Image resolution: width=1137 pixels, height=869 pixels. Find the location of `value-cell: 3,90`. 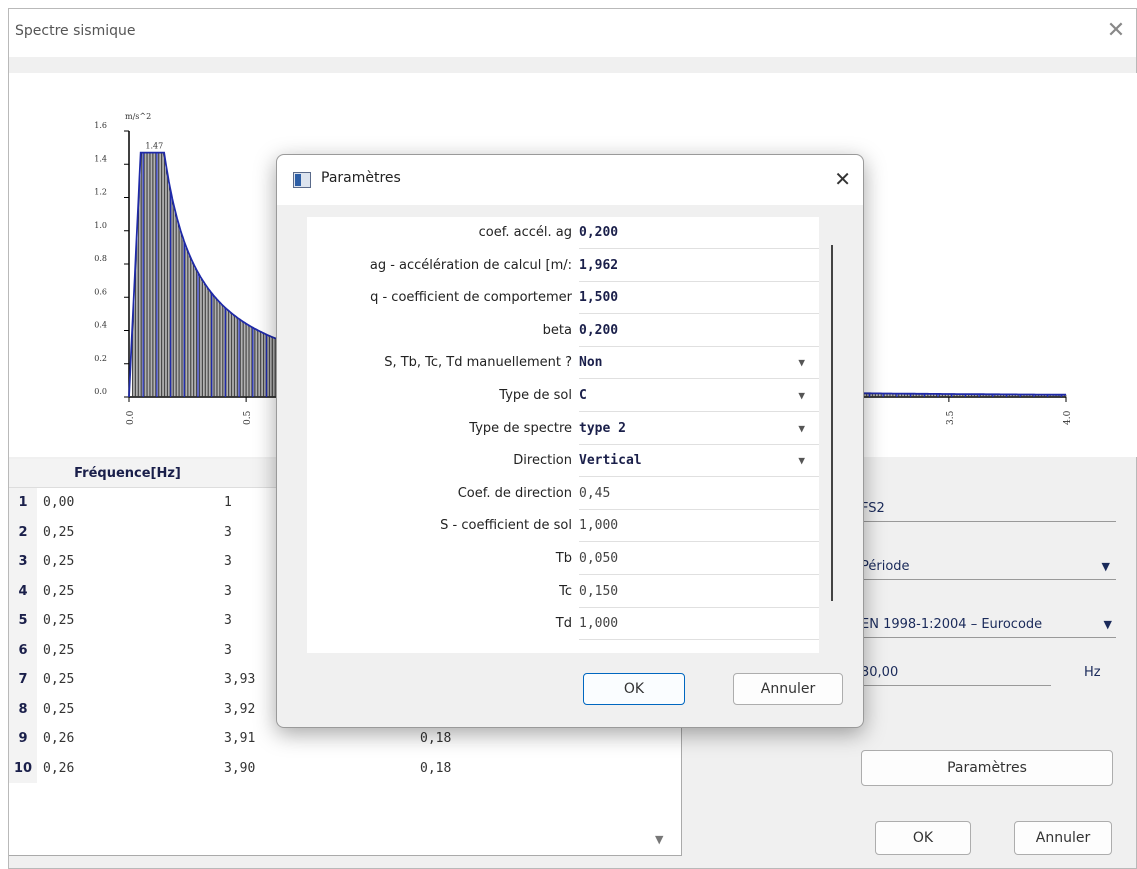

value-cell: 3,90 is located at coordinates (316, 769).